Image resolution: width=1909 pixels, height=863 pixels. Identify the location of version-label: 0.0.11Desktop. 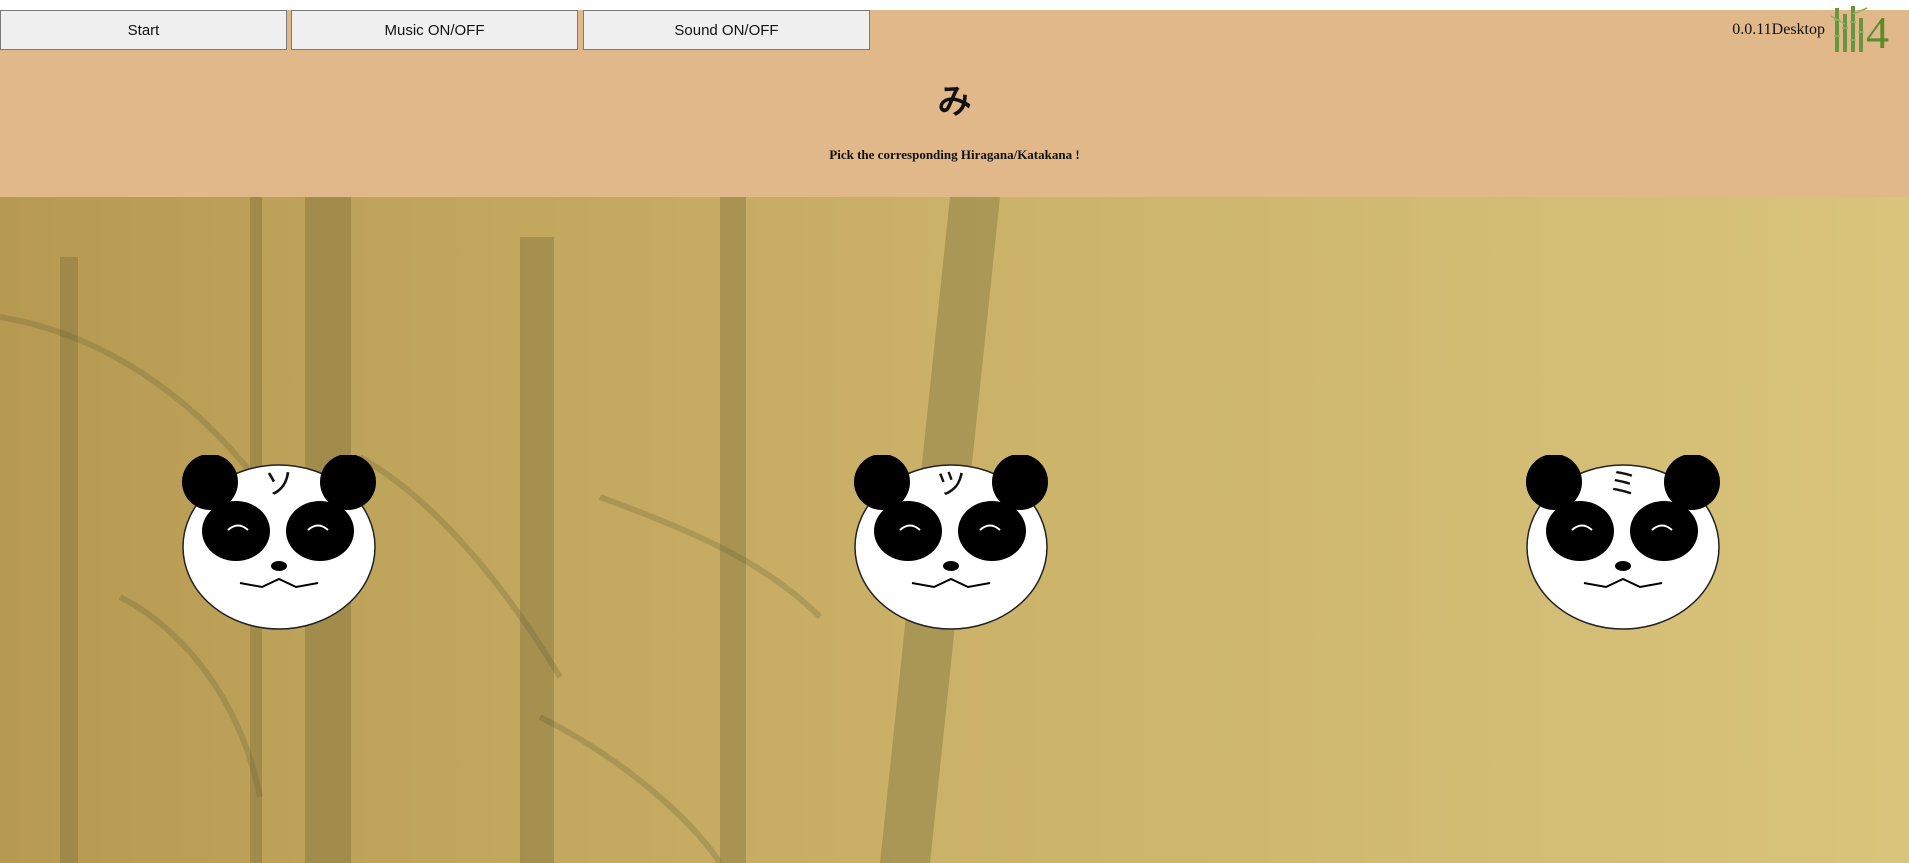
(1778, 29).